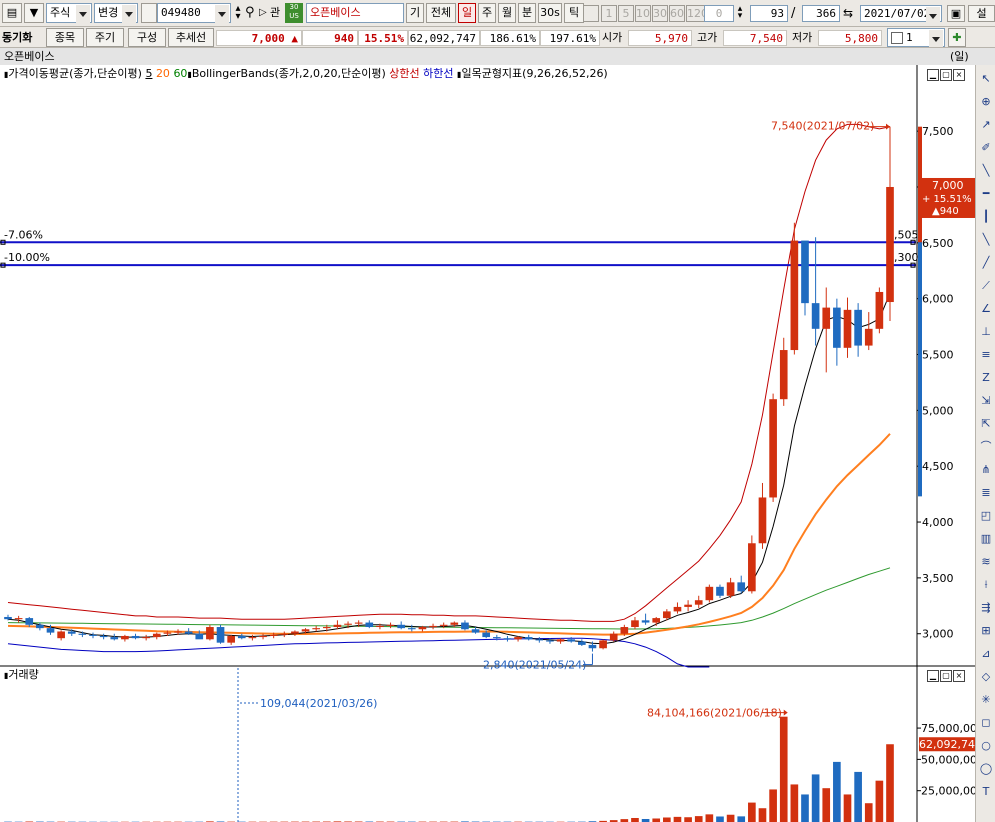 The height and width of the screenshot is (822, 995). What do you see at coordinates (986, 447) in the screenshot?
I see `arc-tool-icon: ⌒` at bounding box center [986, 447].